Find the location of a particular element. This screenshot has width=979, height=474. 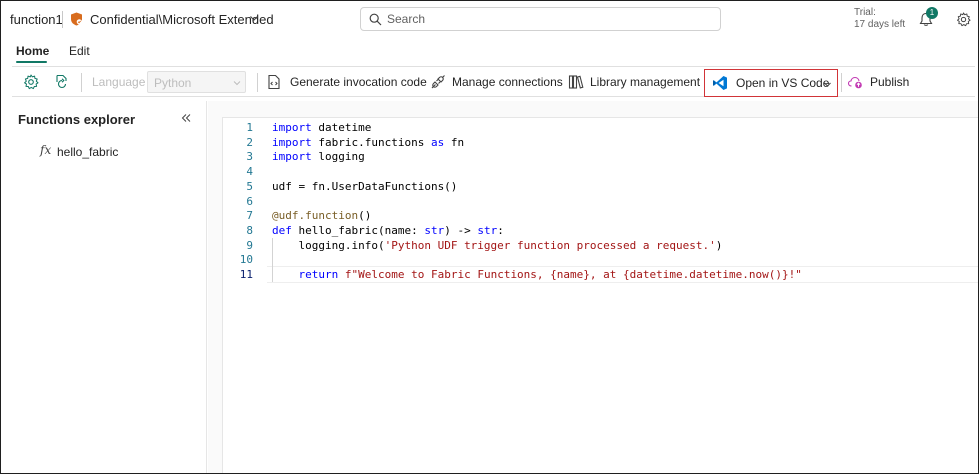

collapse-double-chevron-icon is located at coordinates (186, 118).